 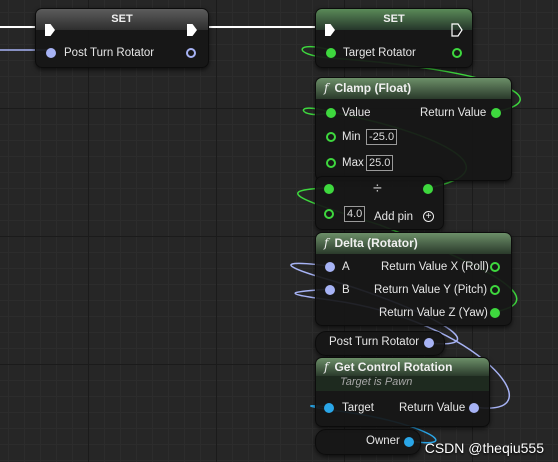 I want to click on min-in-pin, so click(x=331, y=137).